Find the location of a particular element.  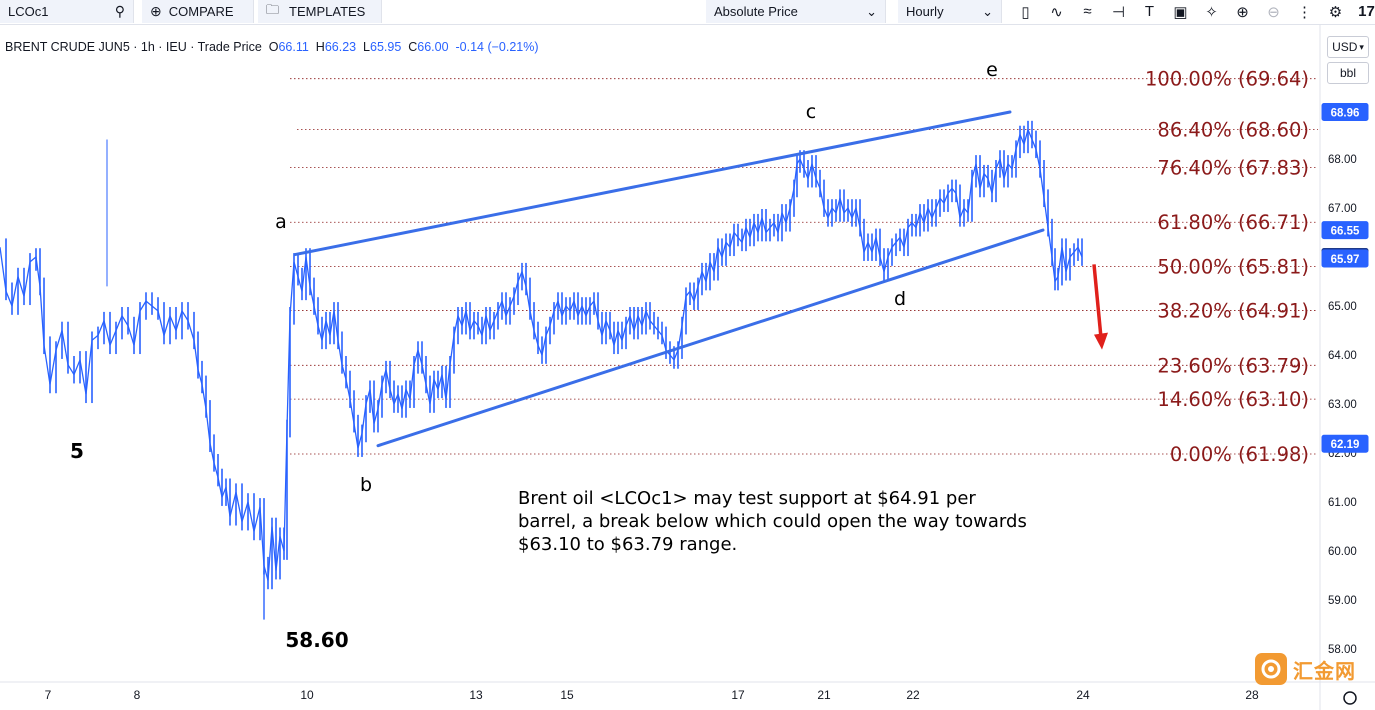

x-tick-label: 28 is located at coordinates (1252, 695).